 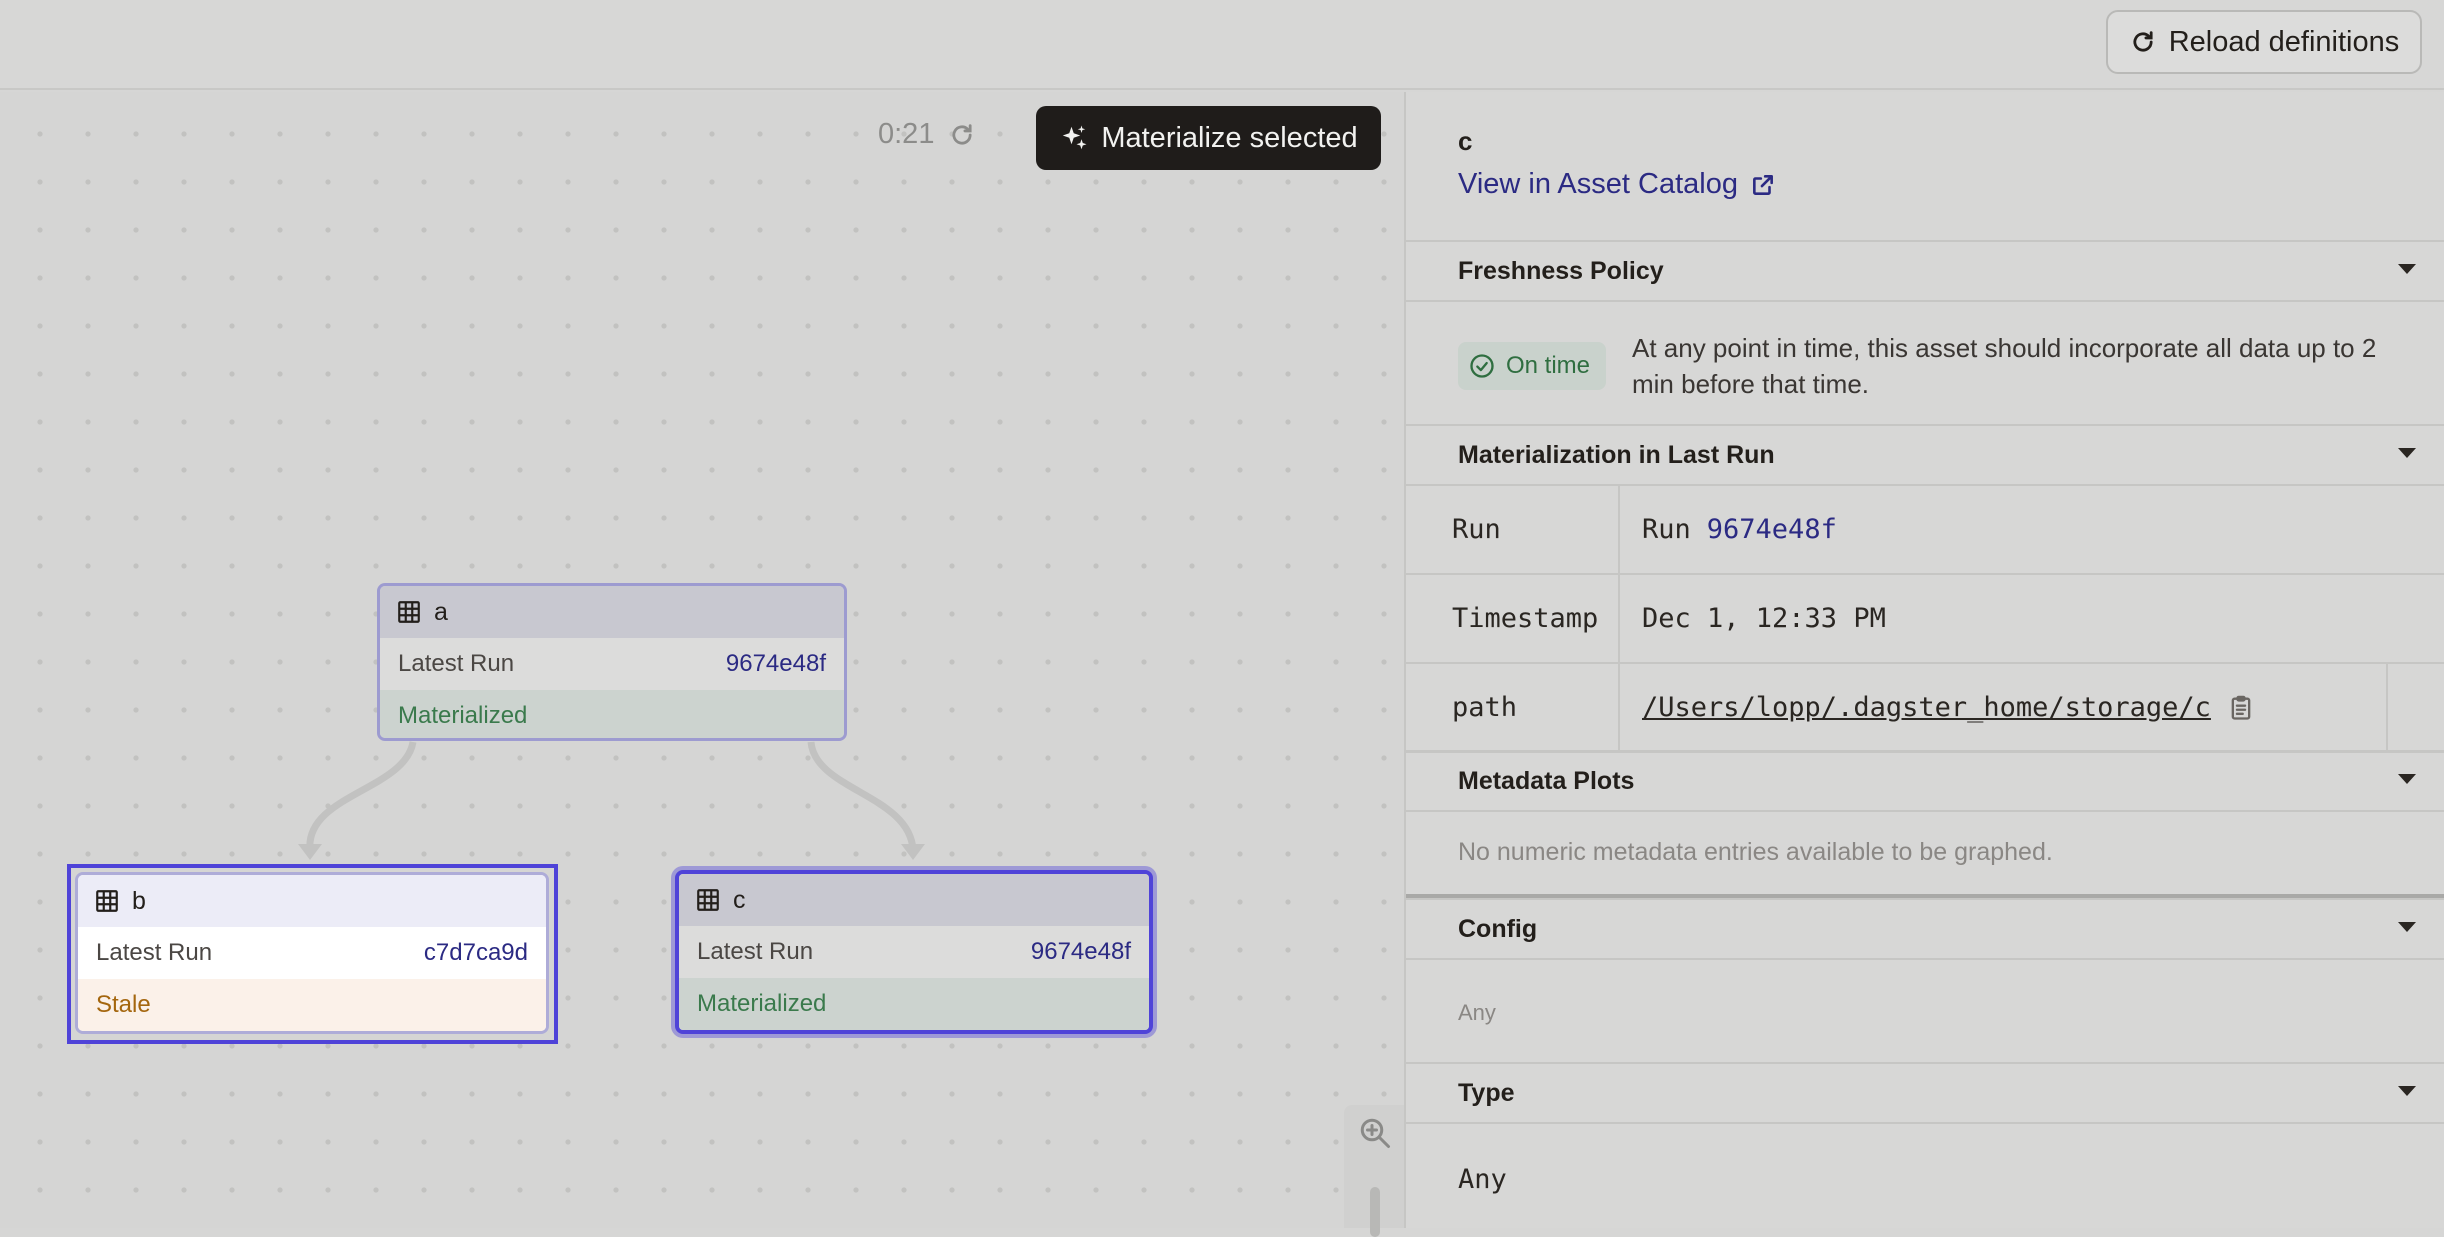 I want to click on metadata-key: path, so click(x=1513, y=707).